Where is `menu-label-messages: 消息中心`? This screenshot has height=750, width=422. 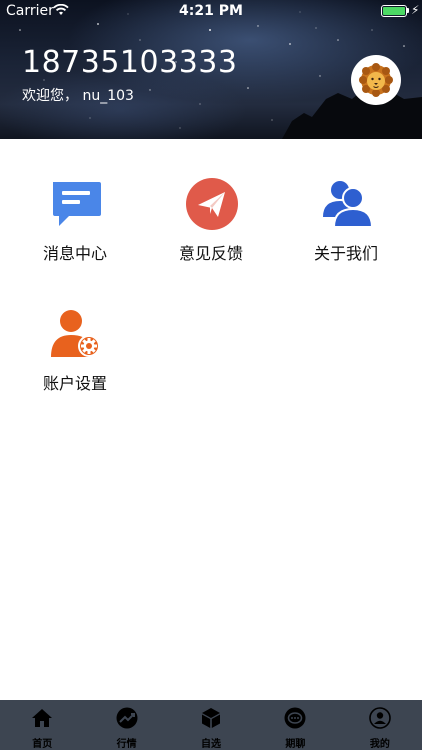 menu-label-messages: 消息中心 is located at coordinates (74, 253).